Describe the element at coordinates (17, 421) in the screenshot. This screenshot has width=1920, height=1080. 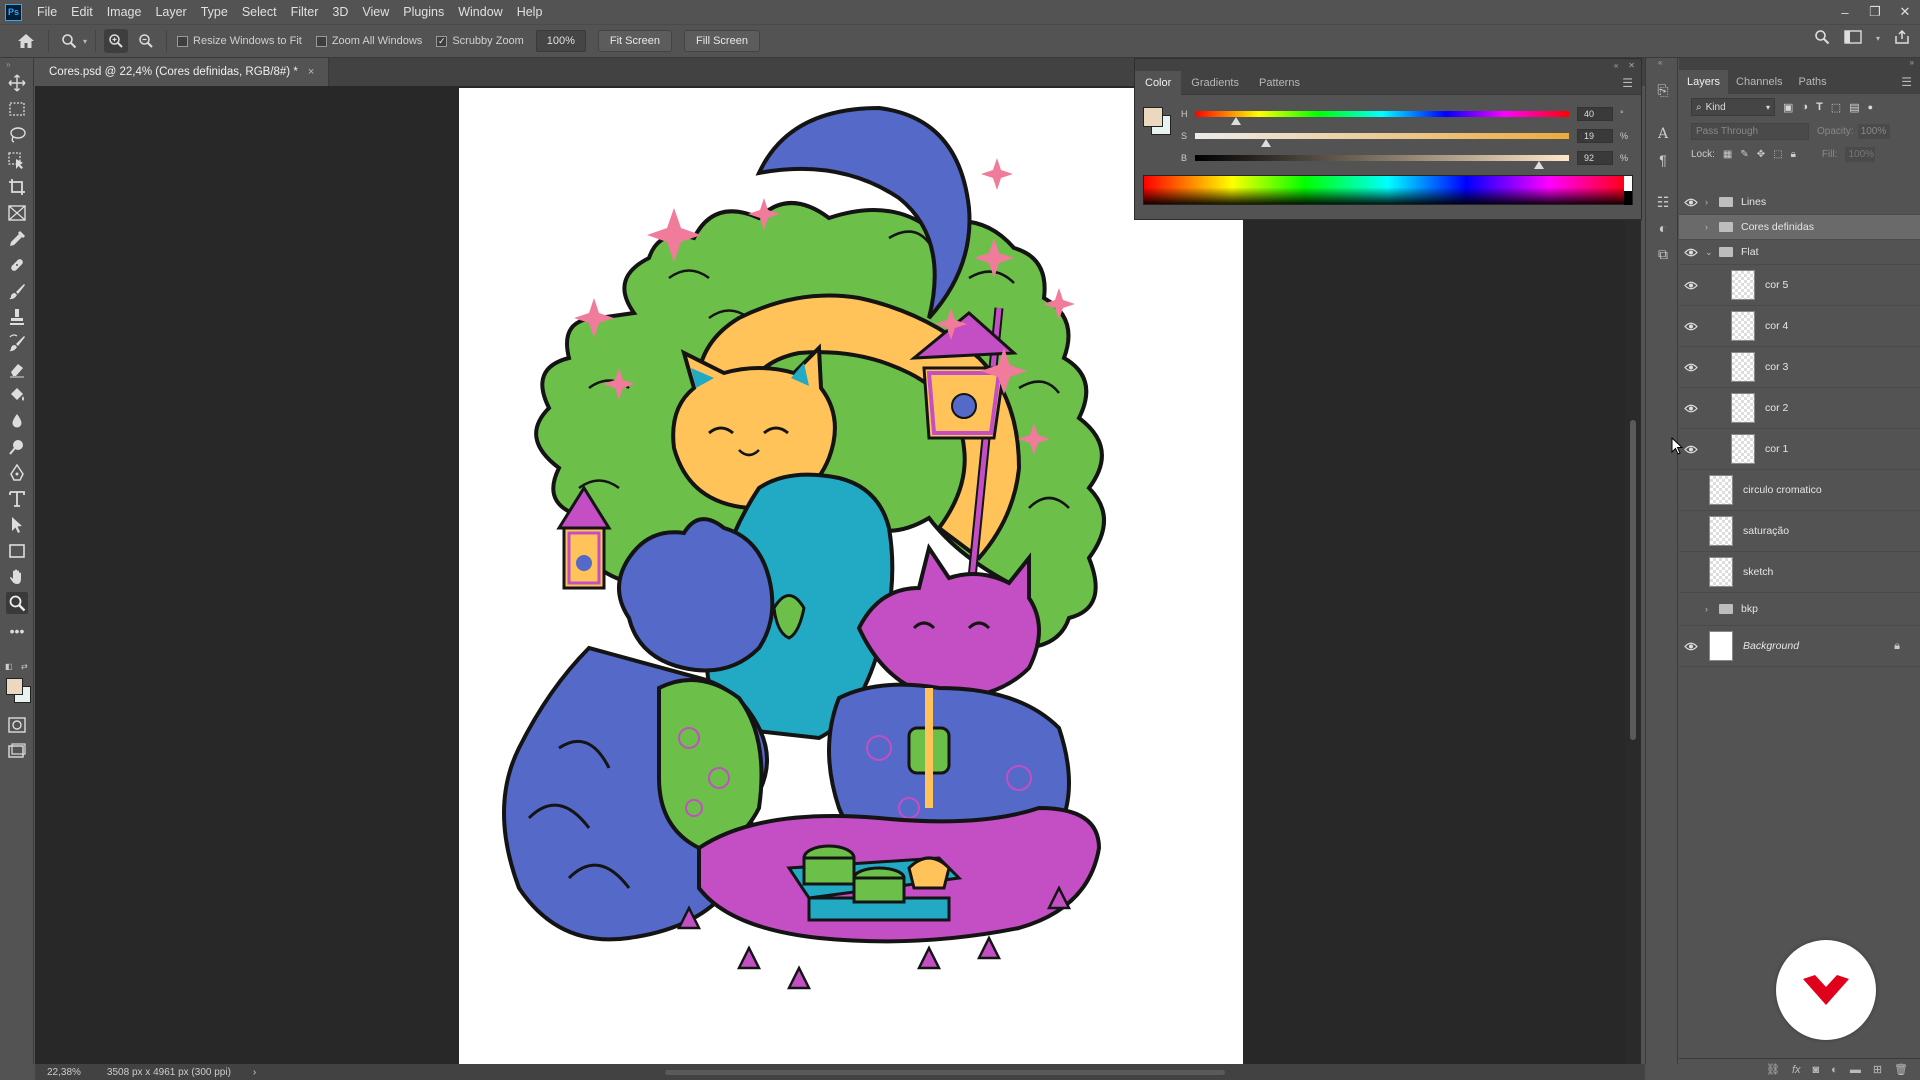
I see `blur-tool-icon` at that location.